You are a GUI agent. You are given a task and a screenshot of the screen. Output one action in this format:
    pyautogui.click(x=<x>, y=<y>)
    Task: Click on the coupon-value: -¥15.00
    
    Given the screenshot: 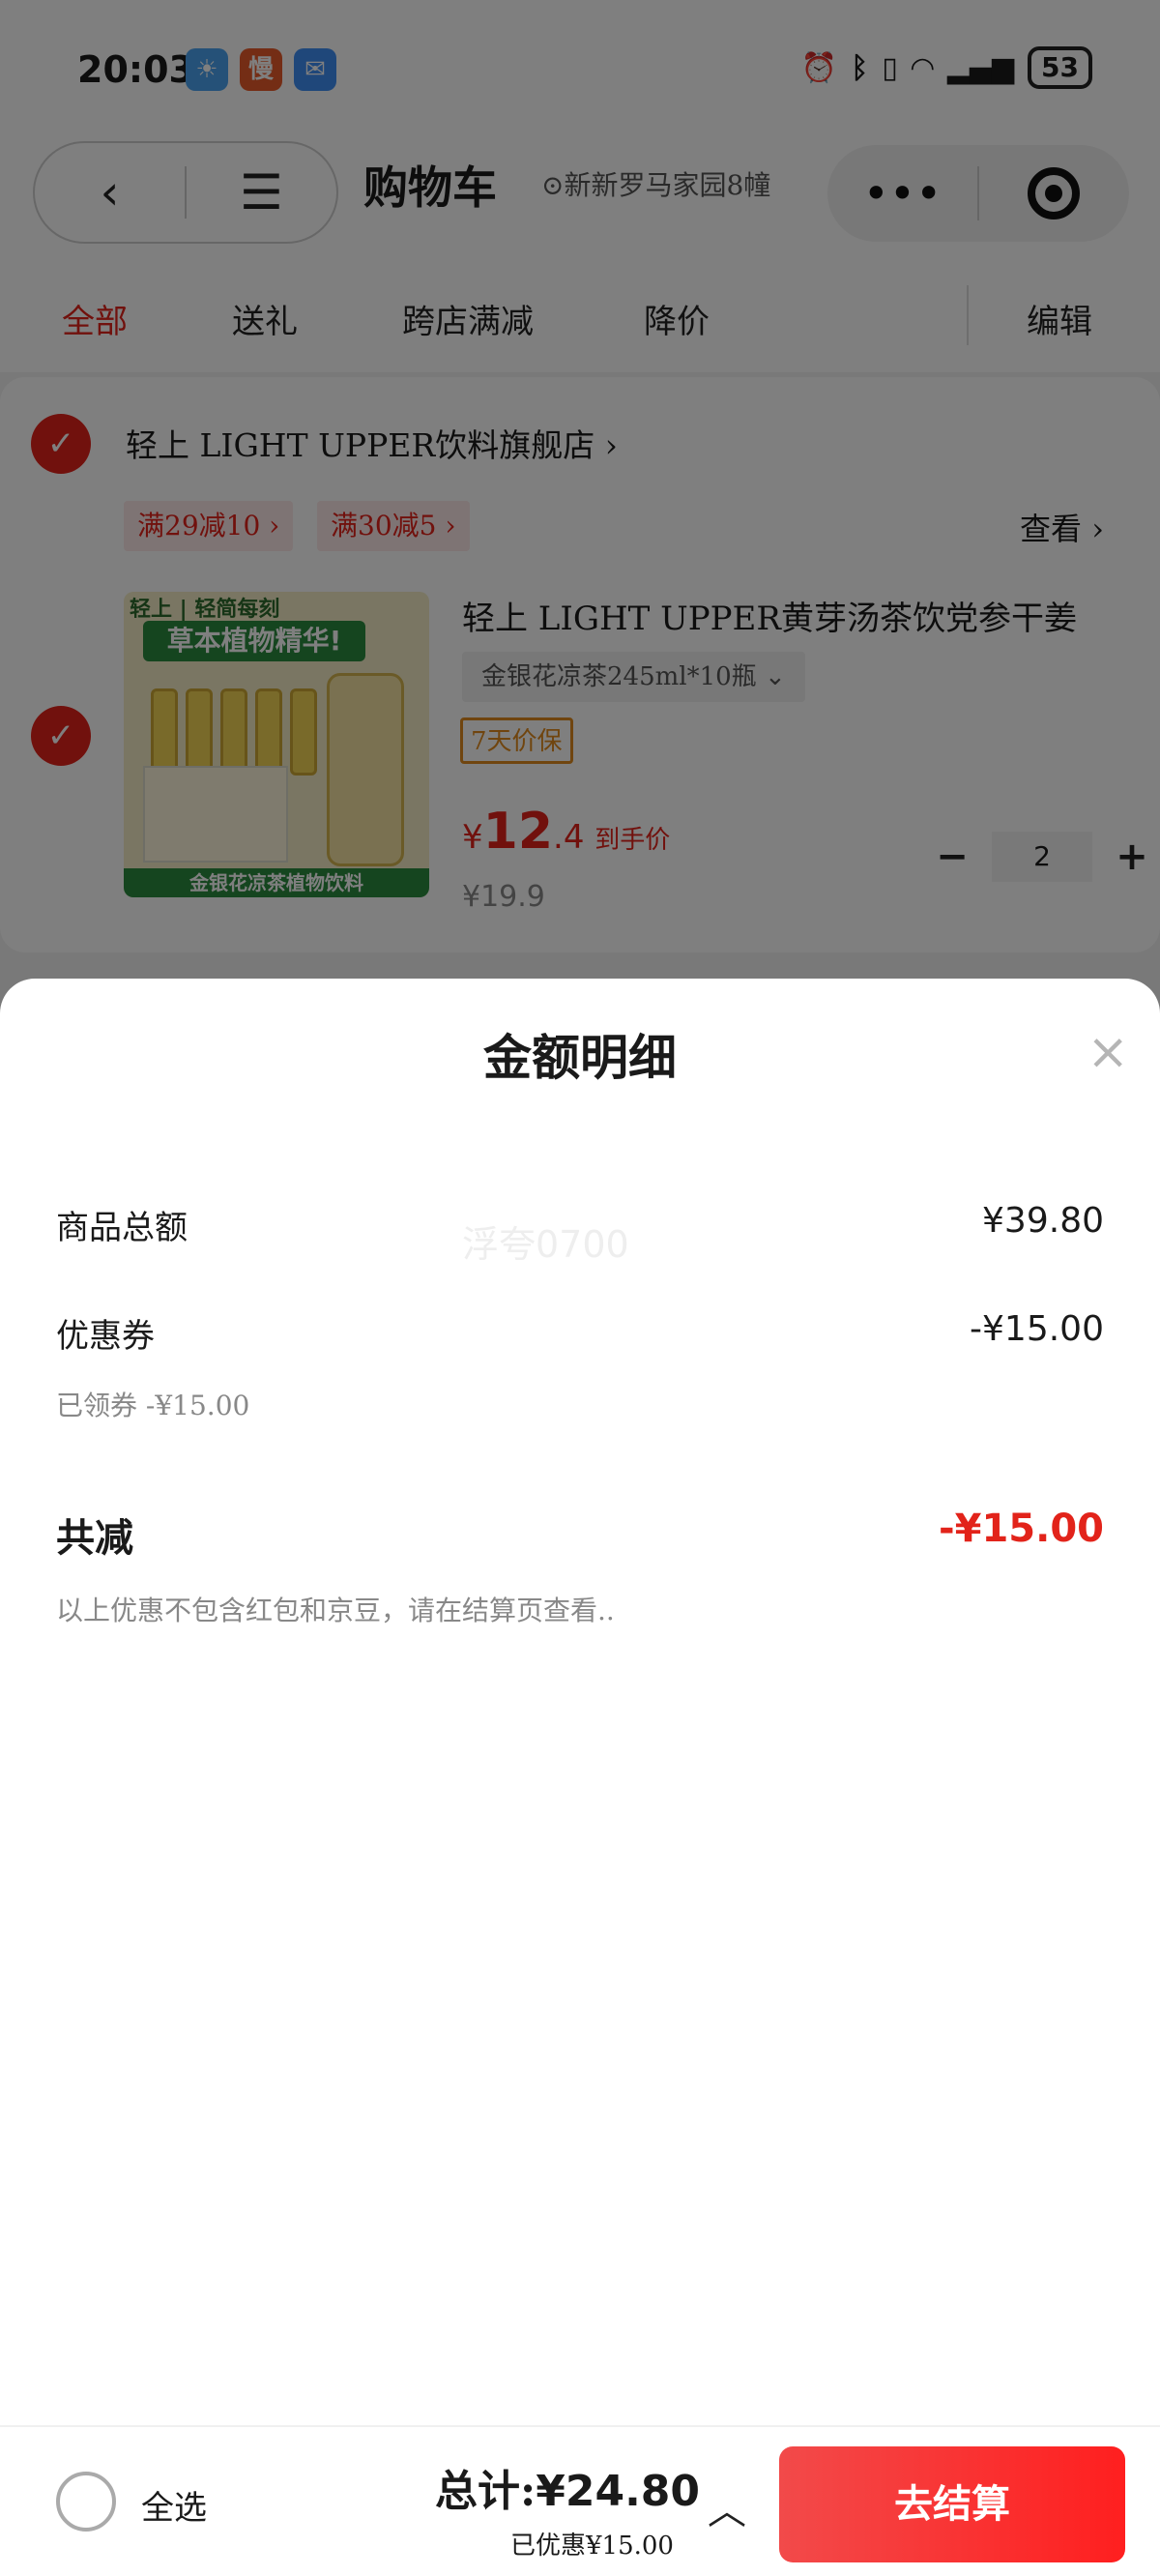 What is the action you would take?
    pyautogui.click(x=1037, y=1329)
    